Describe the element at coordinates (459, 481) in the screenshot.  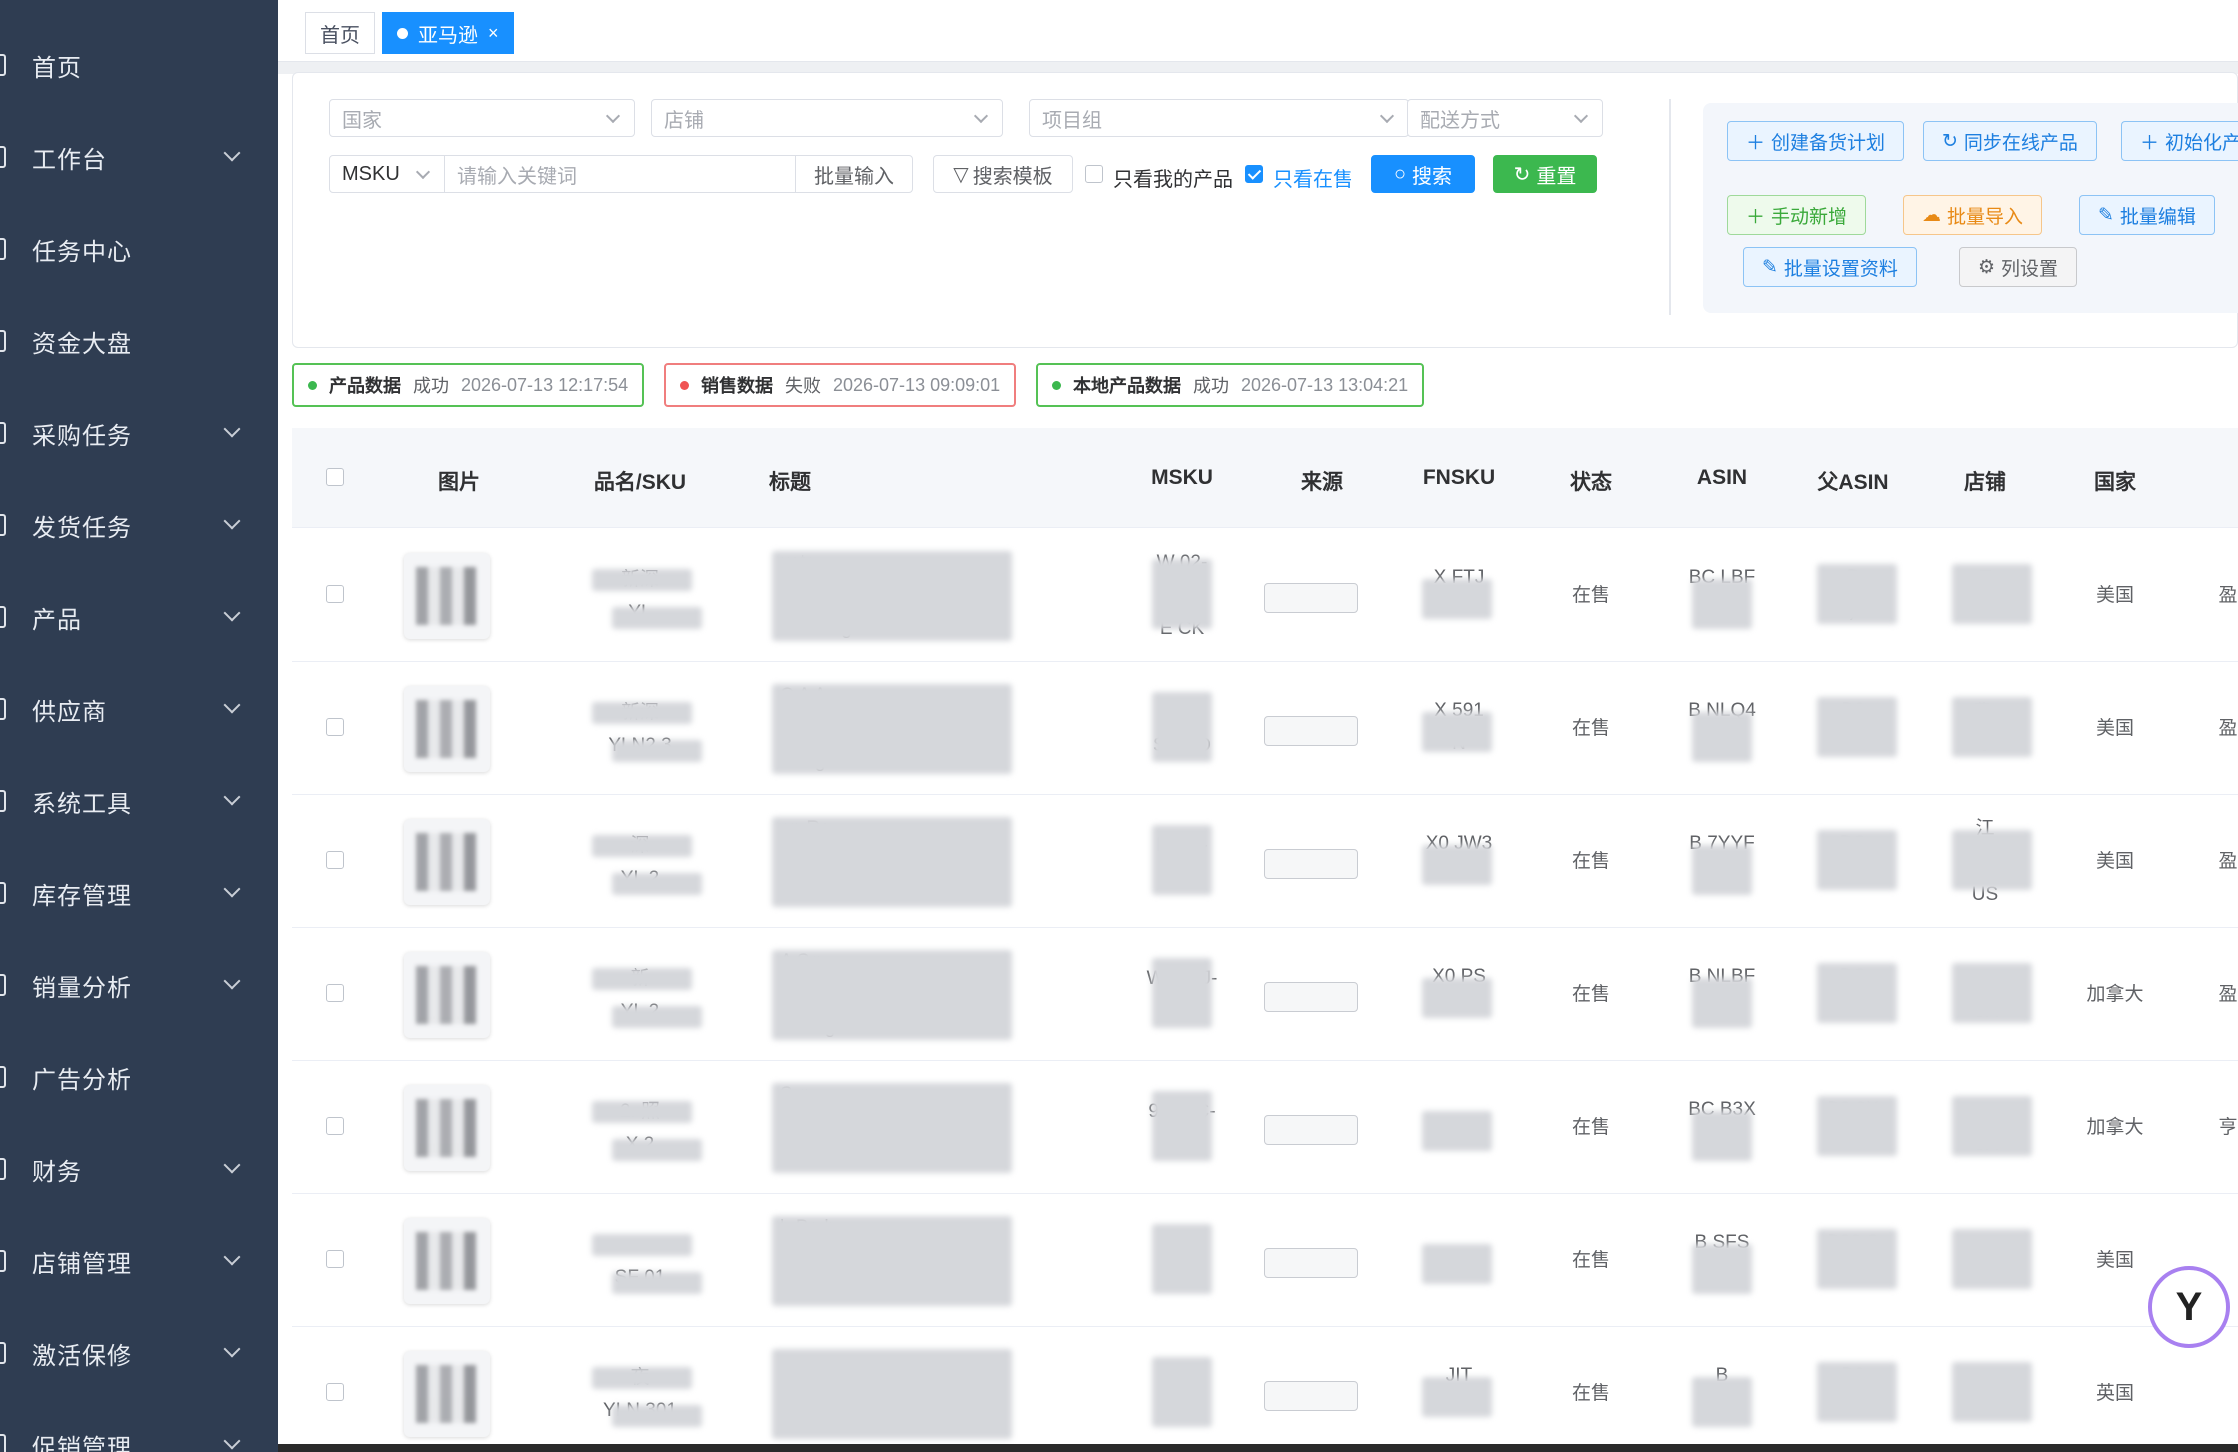
I see `column-header: 图片` at that location.